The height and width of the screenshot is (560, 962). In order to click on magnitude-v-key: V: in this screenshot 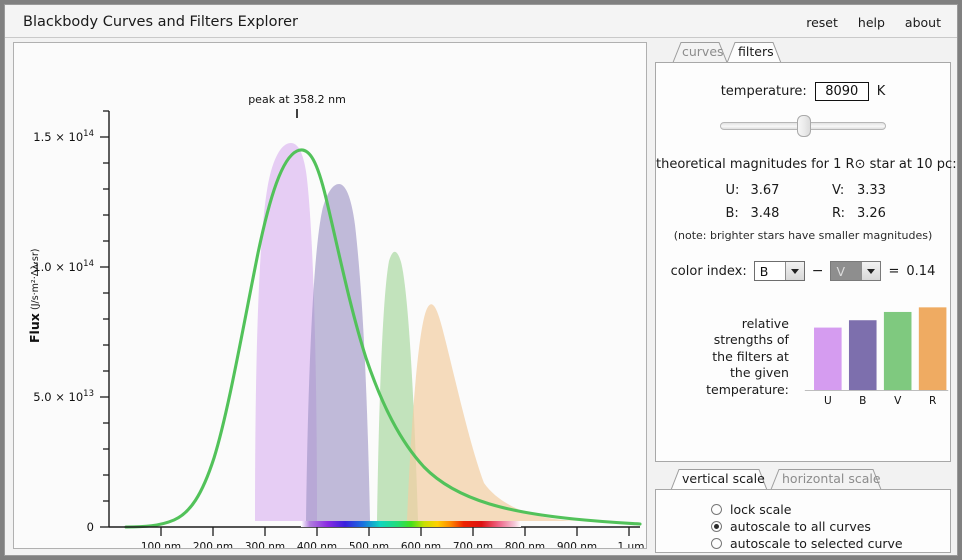, I will do `click(838, 190)`.